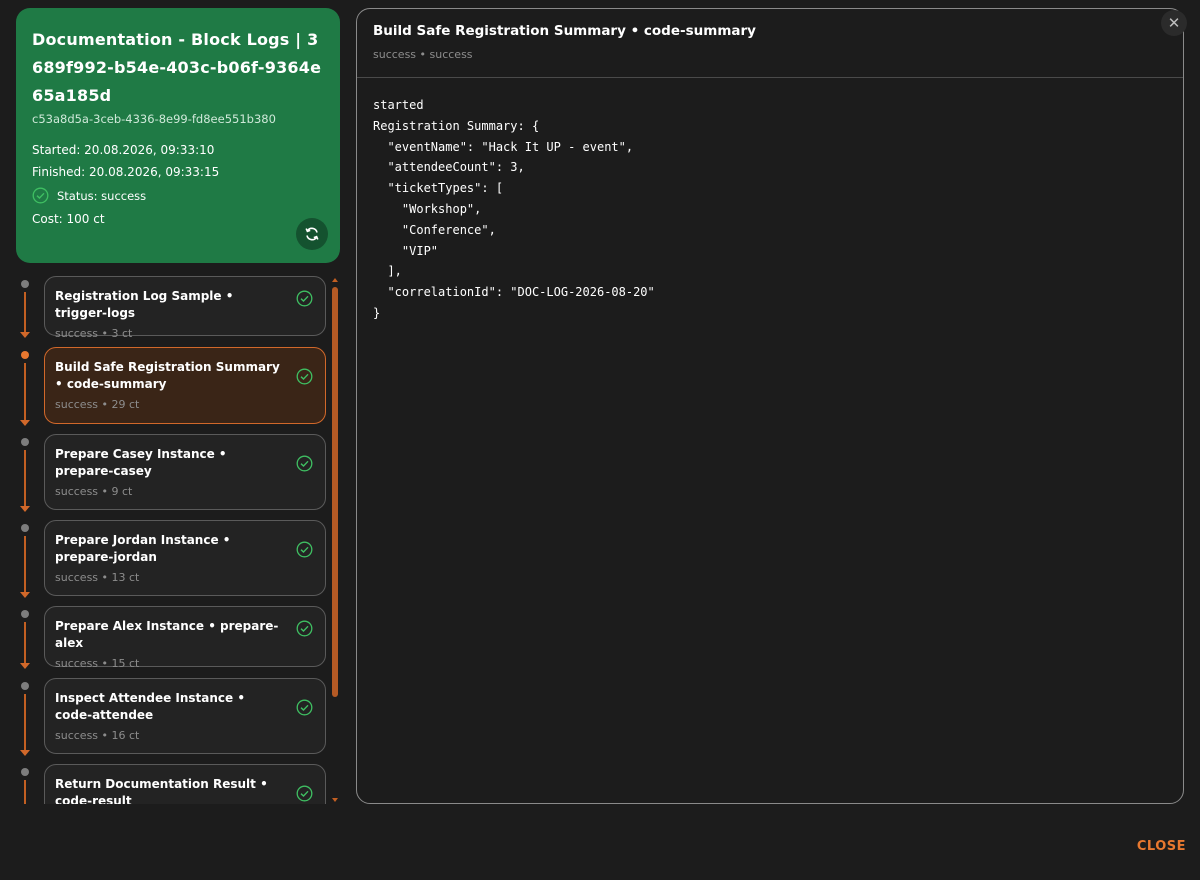  What do you see at coordinates (97, 735) in the screenshot?
I see `step-status: success • 16 ct` at bounding box center [97, 735].